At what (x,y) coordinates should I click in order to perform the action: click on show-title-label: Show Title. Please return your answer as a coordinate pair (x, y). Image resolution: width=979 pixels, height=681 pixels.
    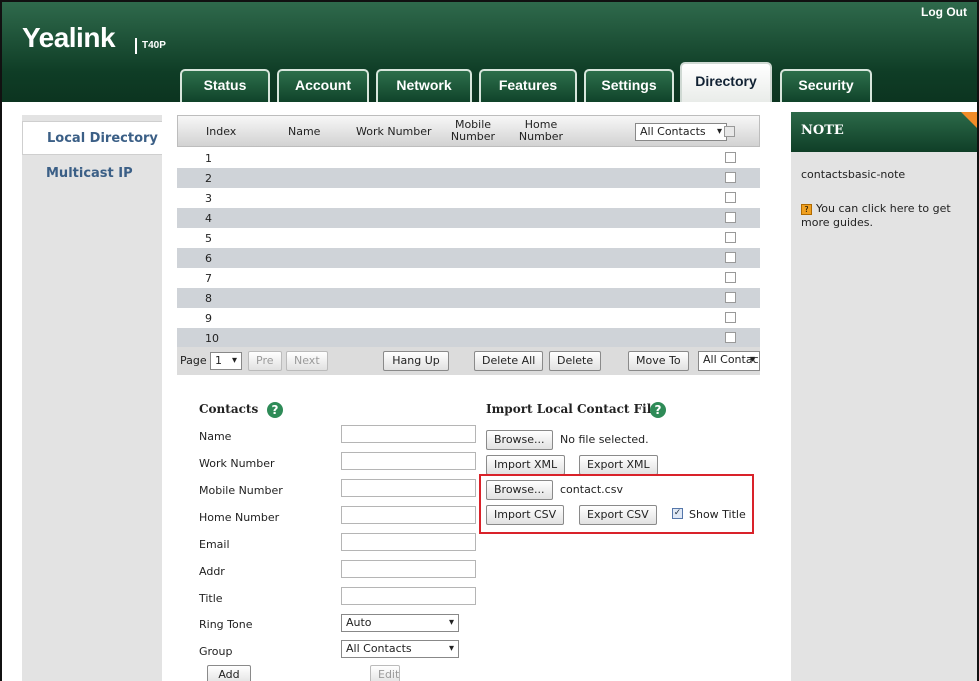
    Looking at the image, I should click on (717, 514).